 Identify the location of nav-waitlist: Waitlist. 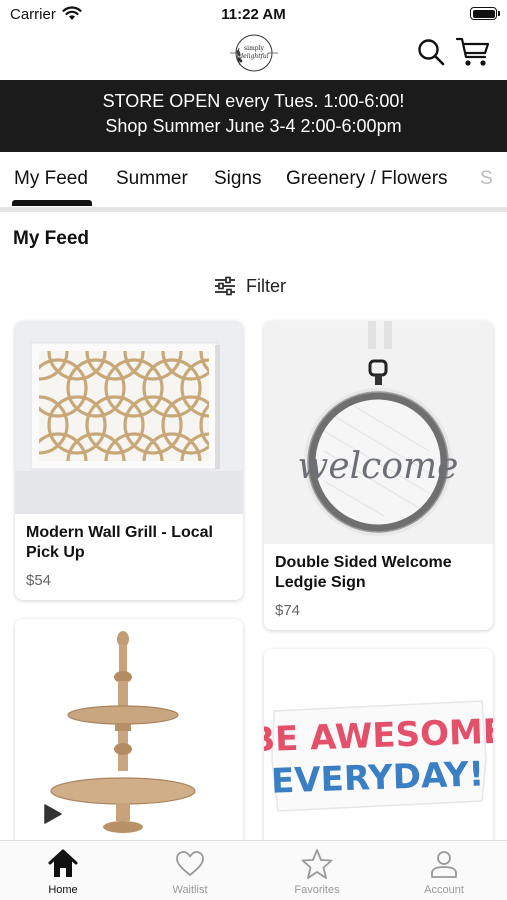
(190, 870).